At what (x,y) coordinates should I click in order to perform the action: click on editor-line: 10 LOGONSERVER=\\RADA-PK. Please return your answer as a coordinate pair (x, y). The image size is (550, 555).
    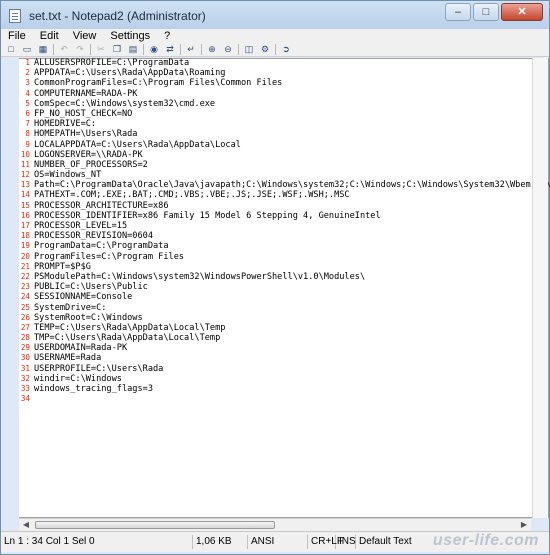
    Looking at the image, I should click on (275, 155).